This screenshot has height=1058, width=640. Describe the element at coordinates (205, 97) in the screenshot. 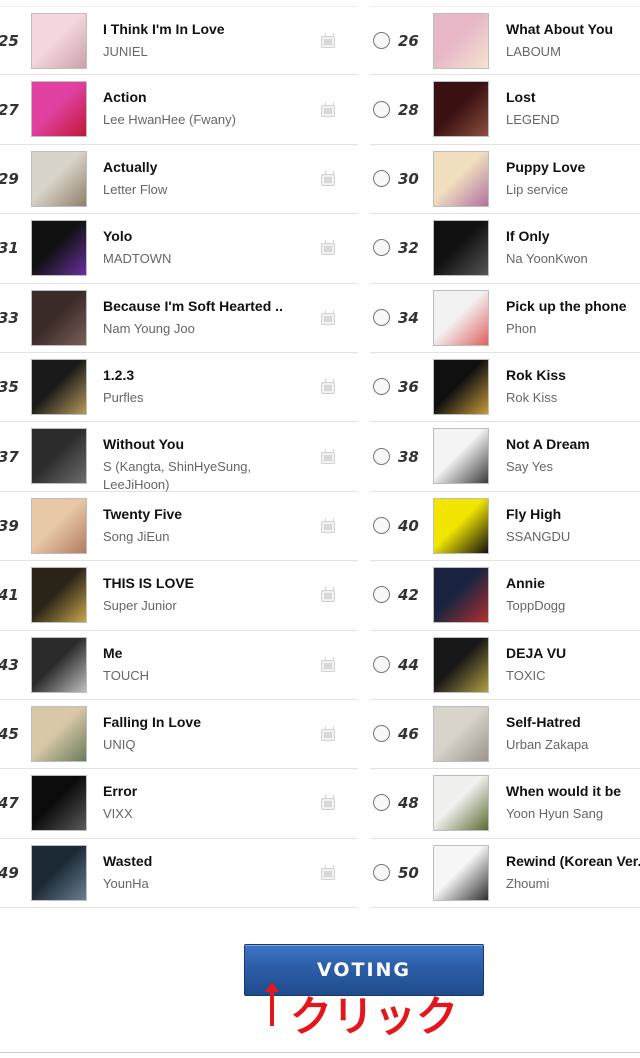

I see `song-title: Action` at that location.